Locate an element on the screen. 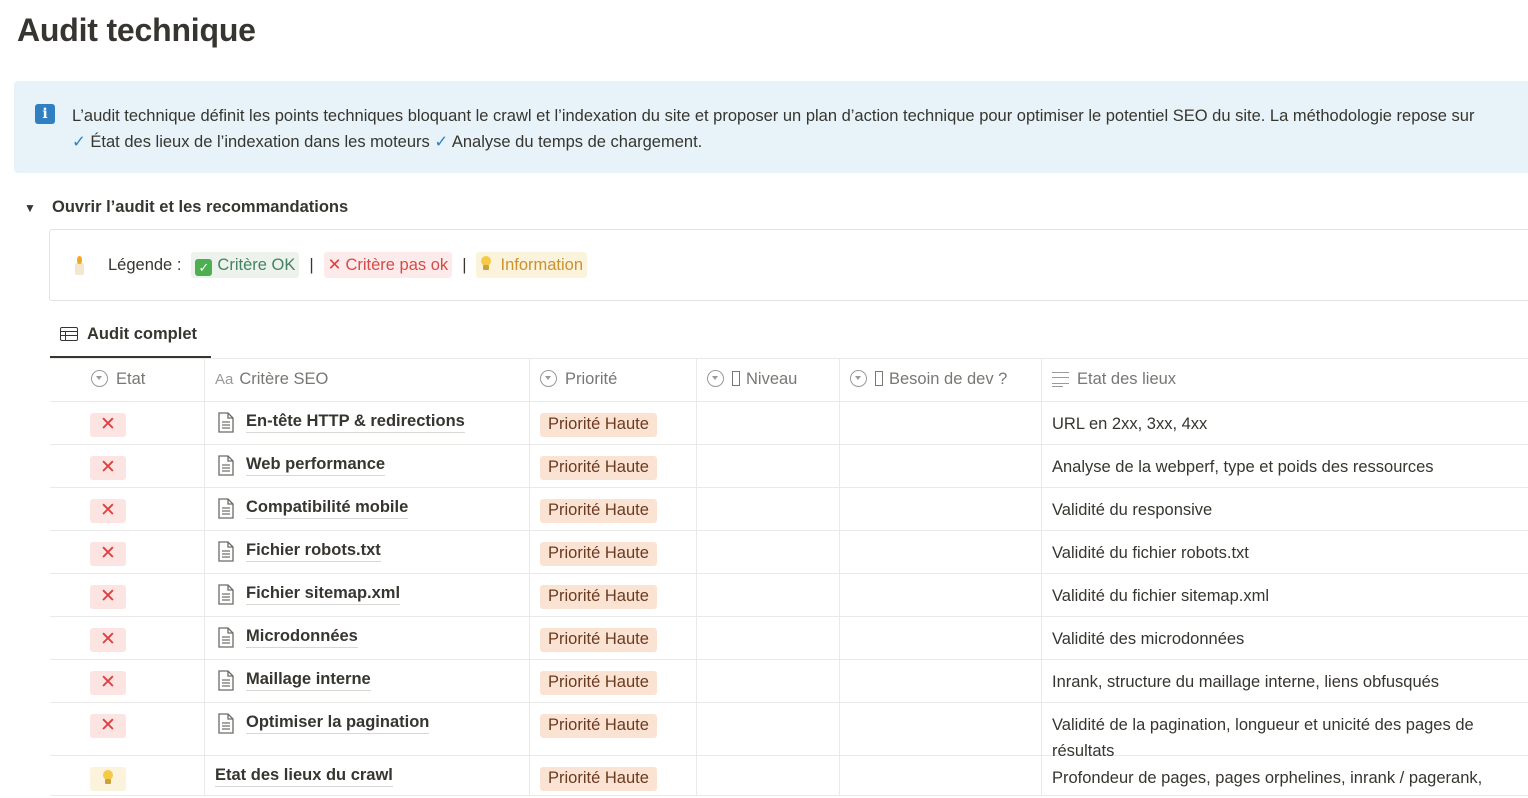 This screenshot has width=1528, height=798. tab-audit-complet: Audit complet is located at coordinates (130, 338).